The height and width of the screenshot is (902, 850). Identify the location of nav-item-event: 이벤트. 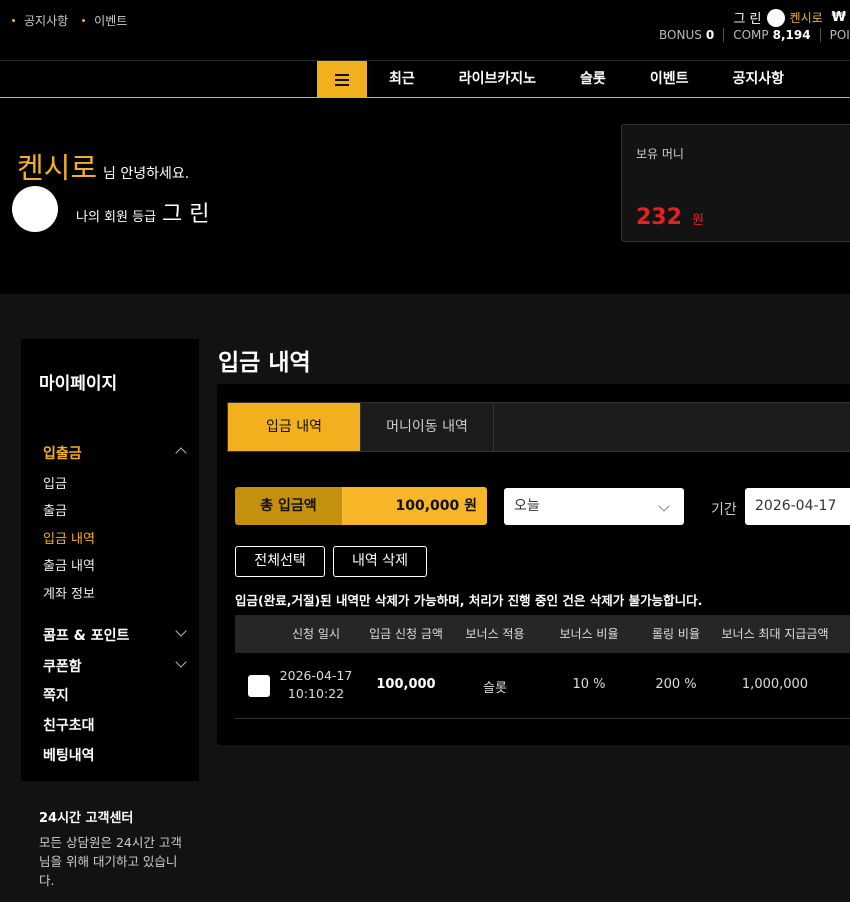
(669, 79).